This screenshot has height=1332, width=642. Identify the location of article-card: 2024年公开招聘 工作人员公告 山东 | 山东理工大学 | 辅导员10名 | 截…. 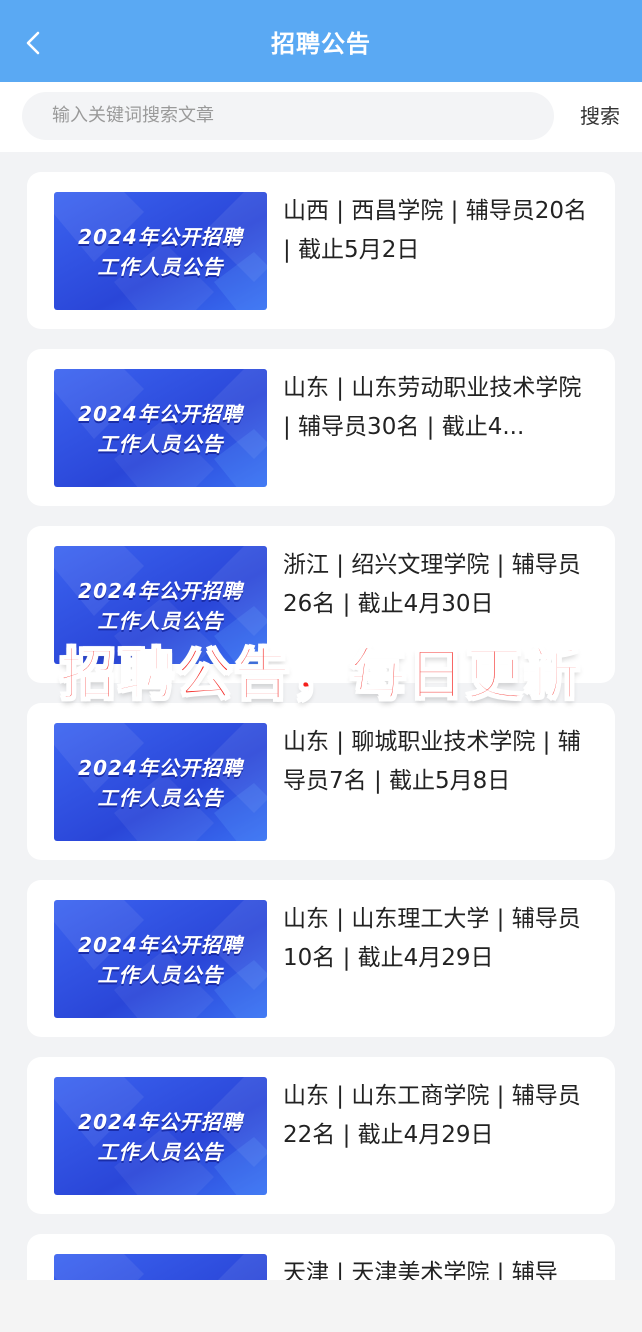
(321, 958).